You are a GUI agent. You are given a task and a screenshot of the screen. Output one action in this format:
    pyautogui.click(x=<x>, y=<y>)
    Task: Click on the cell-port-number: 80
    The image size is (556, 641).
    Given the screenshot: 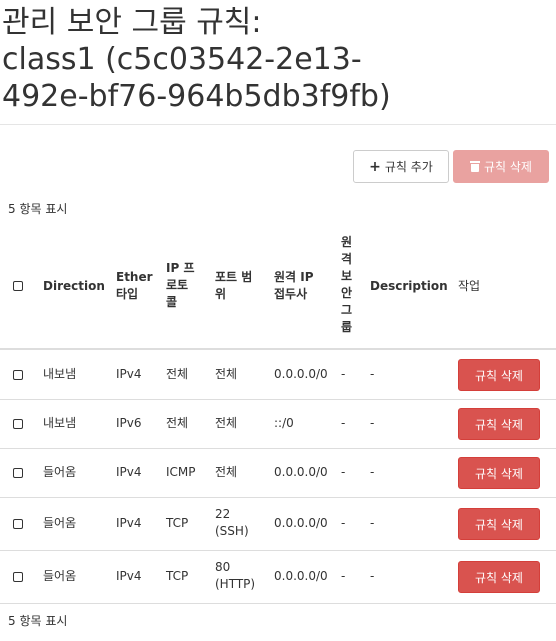 What is the action you would take?
    pyautogui.click(x=223, y=567)
    